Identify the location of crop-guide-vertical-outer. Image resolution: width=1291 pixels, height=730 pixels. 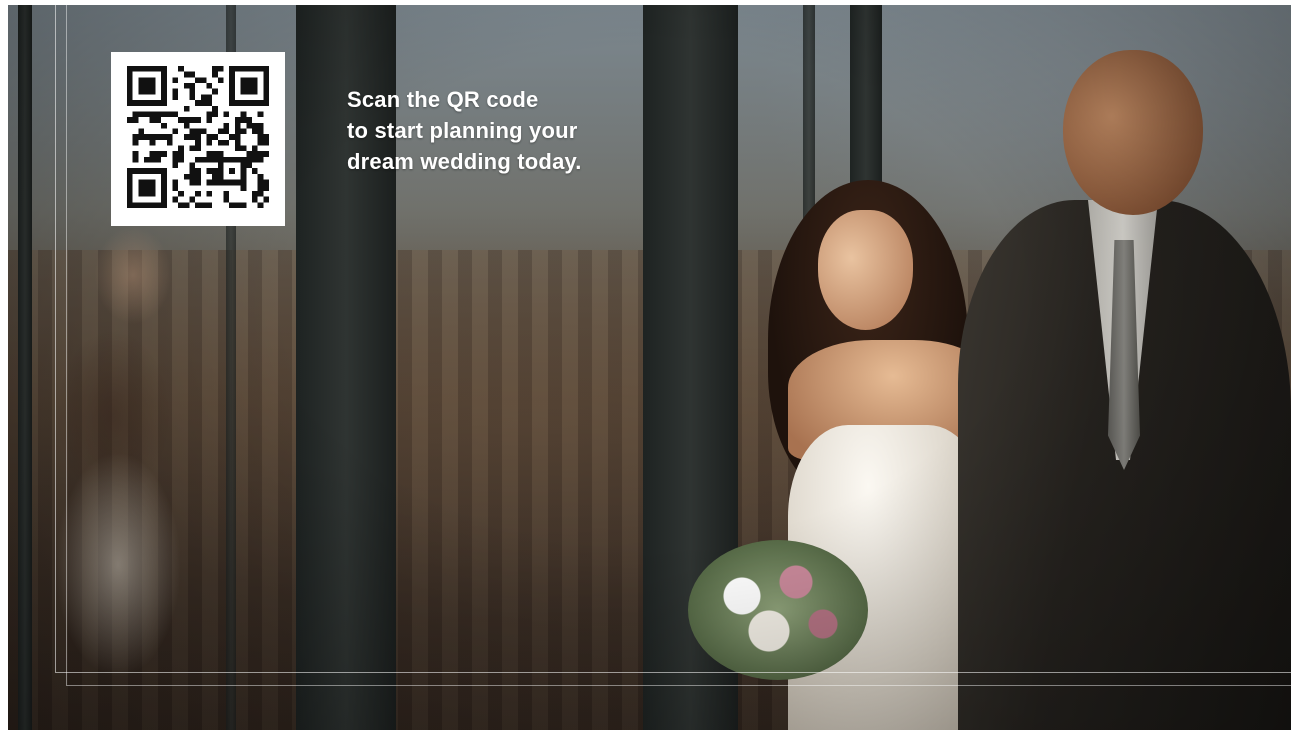
(55, 336).